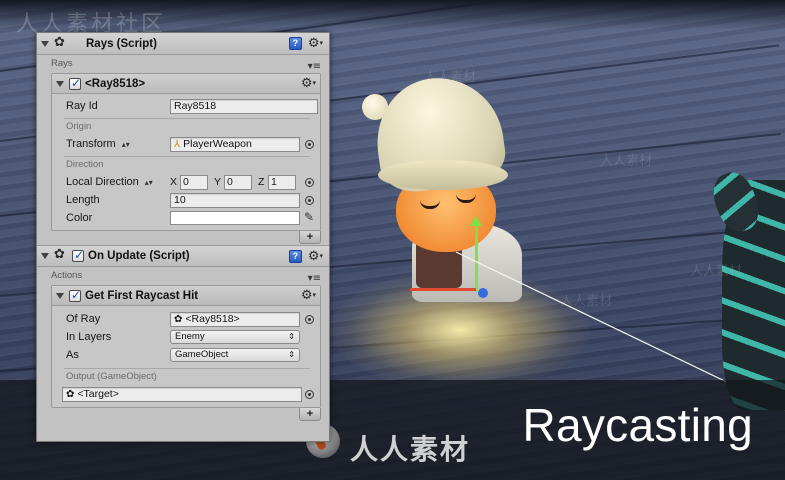  Describe the element at coordinates (194, 182) in the screenshot. I see `x-field: 0` at that location.